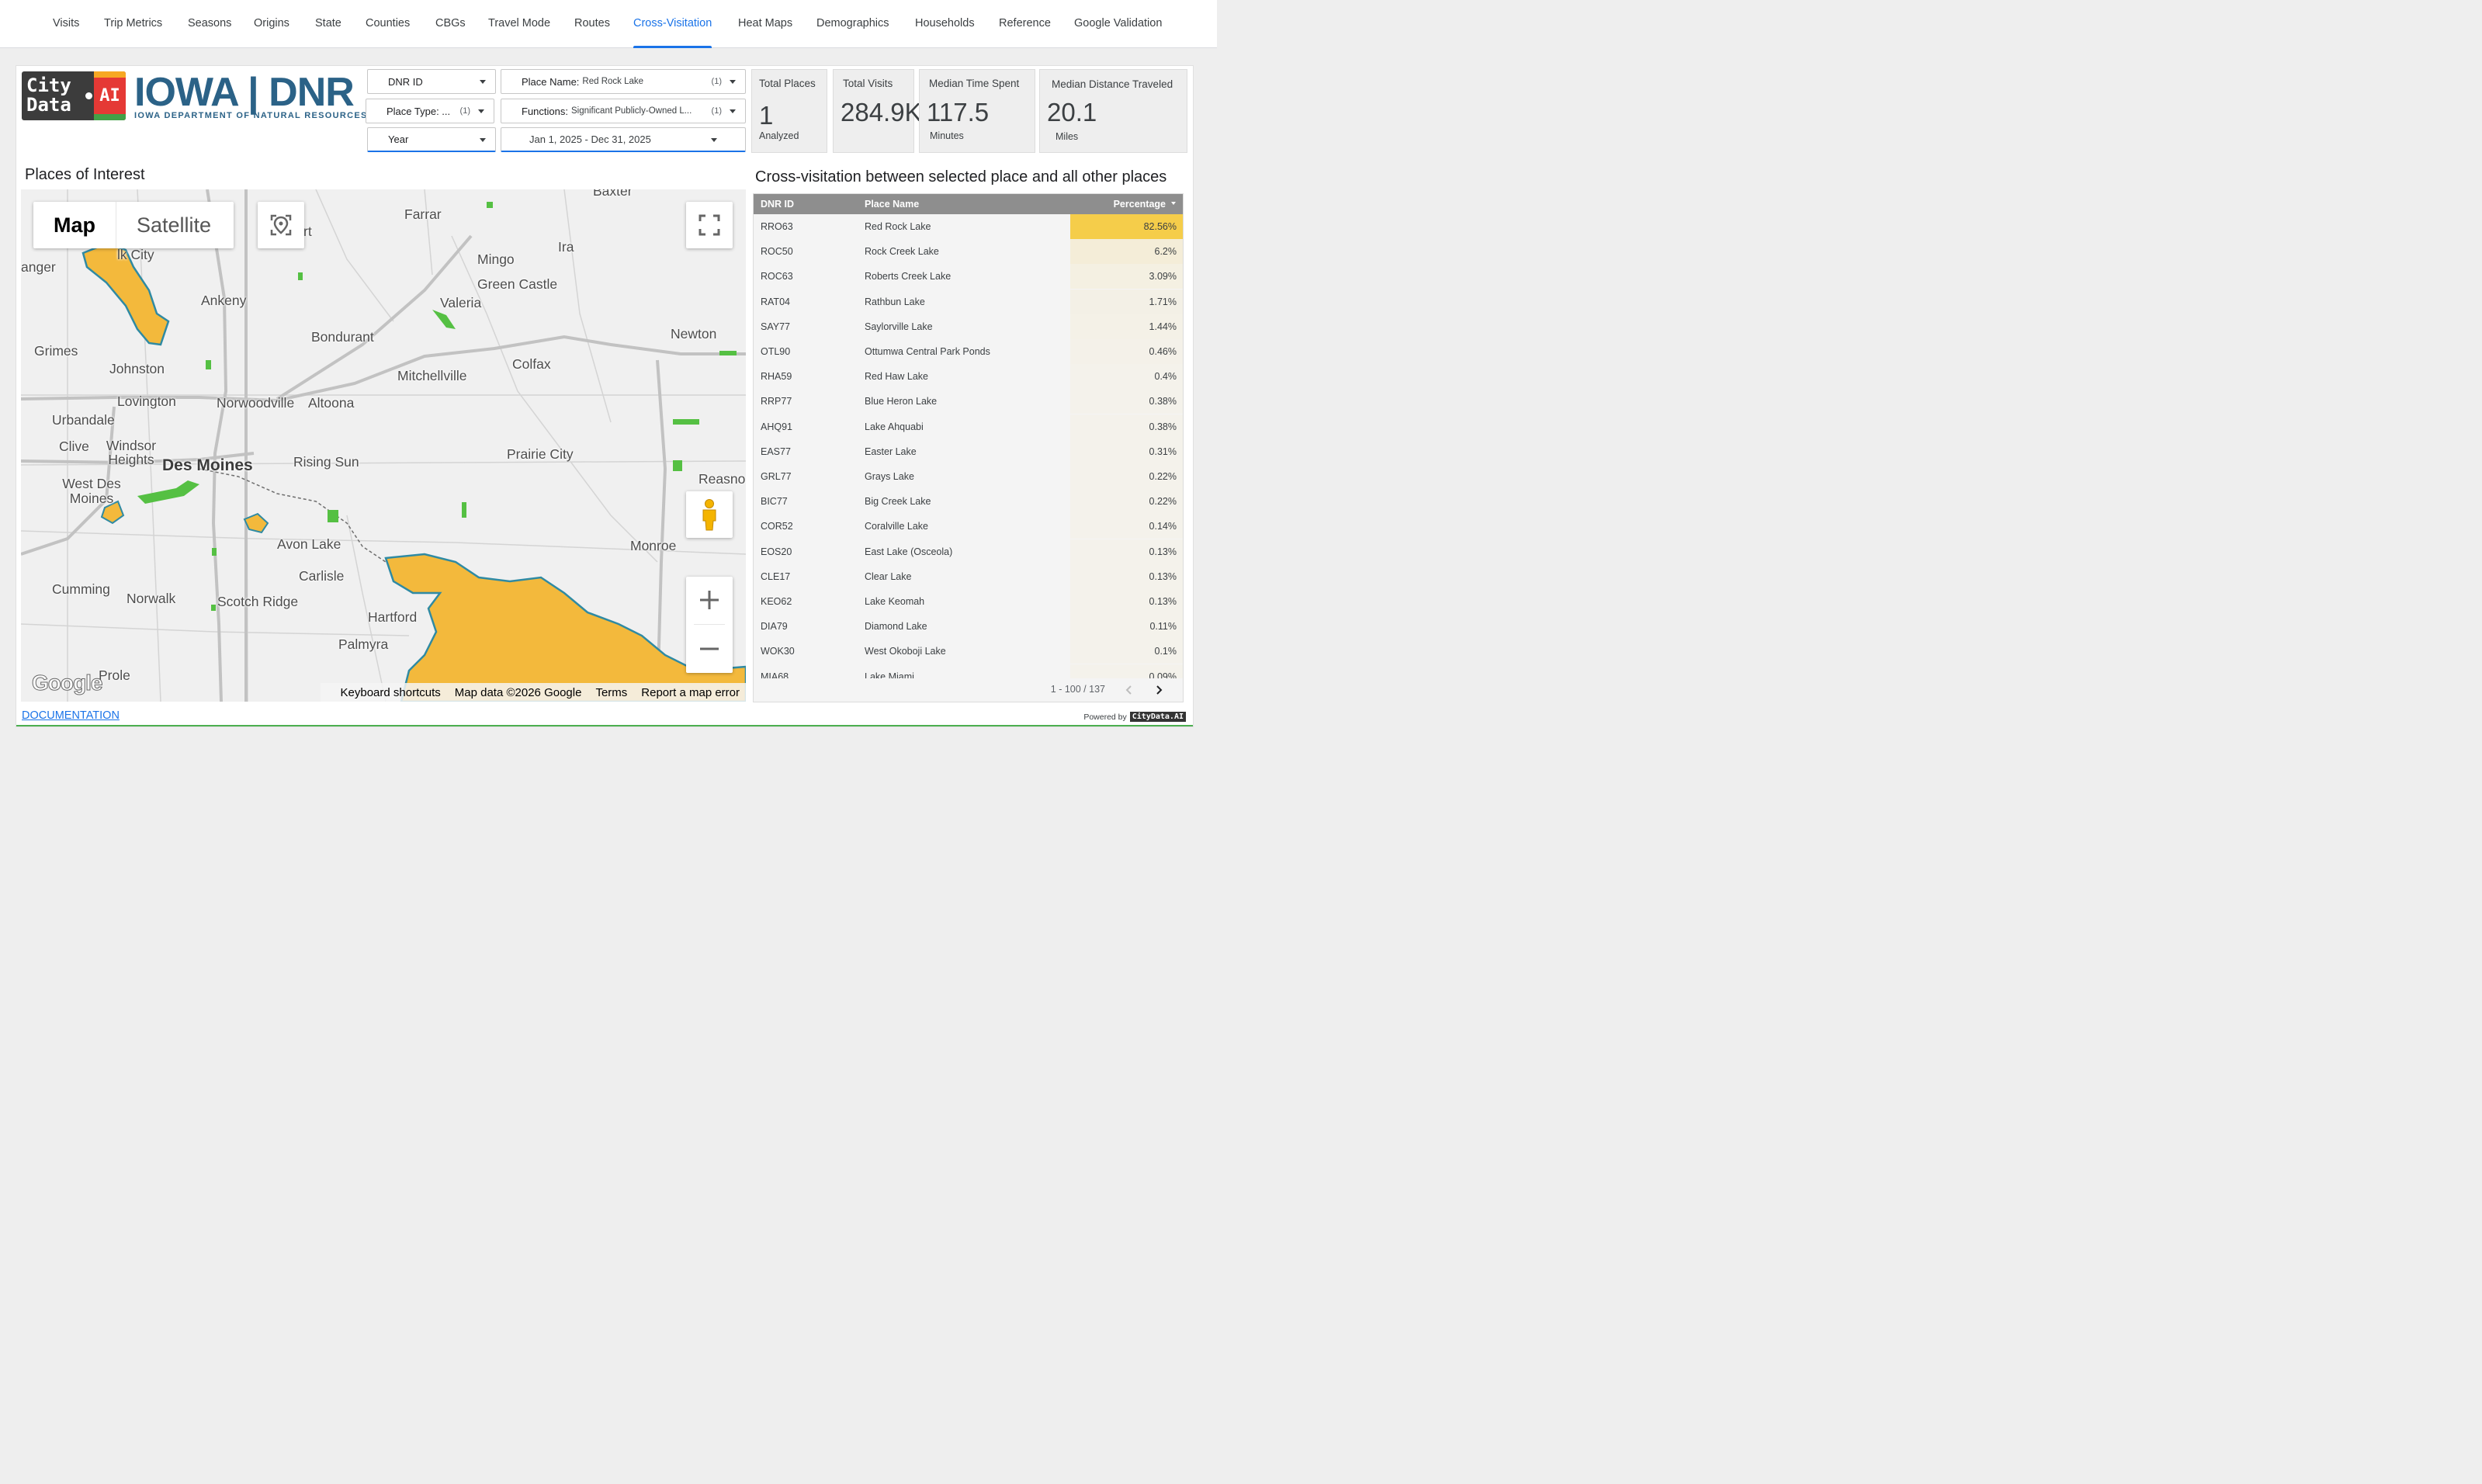 This screenshot has height=1484, width=2482. Describe the element at coordinates (66, 24) in the screenshot. I see `tab-visits: Visits` at that location.